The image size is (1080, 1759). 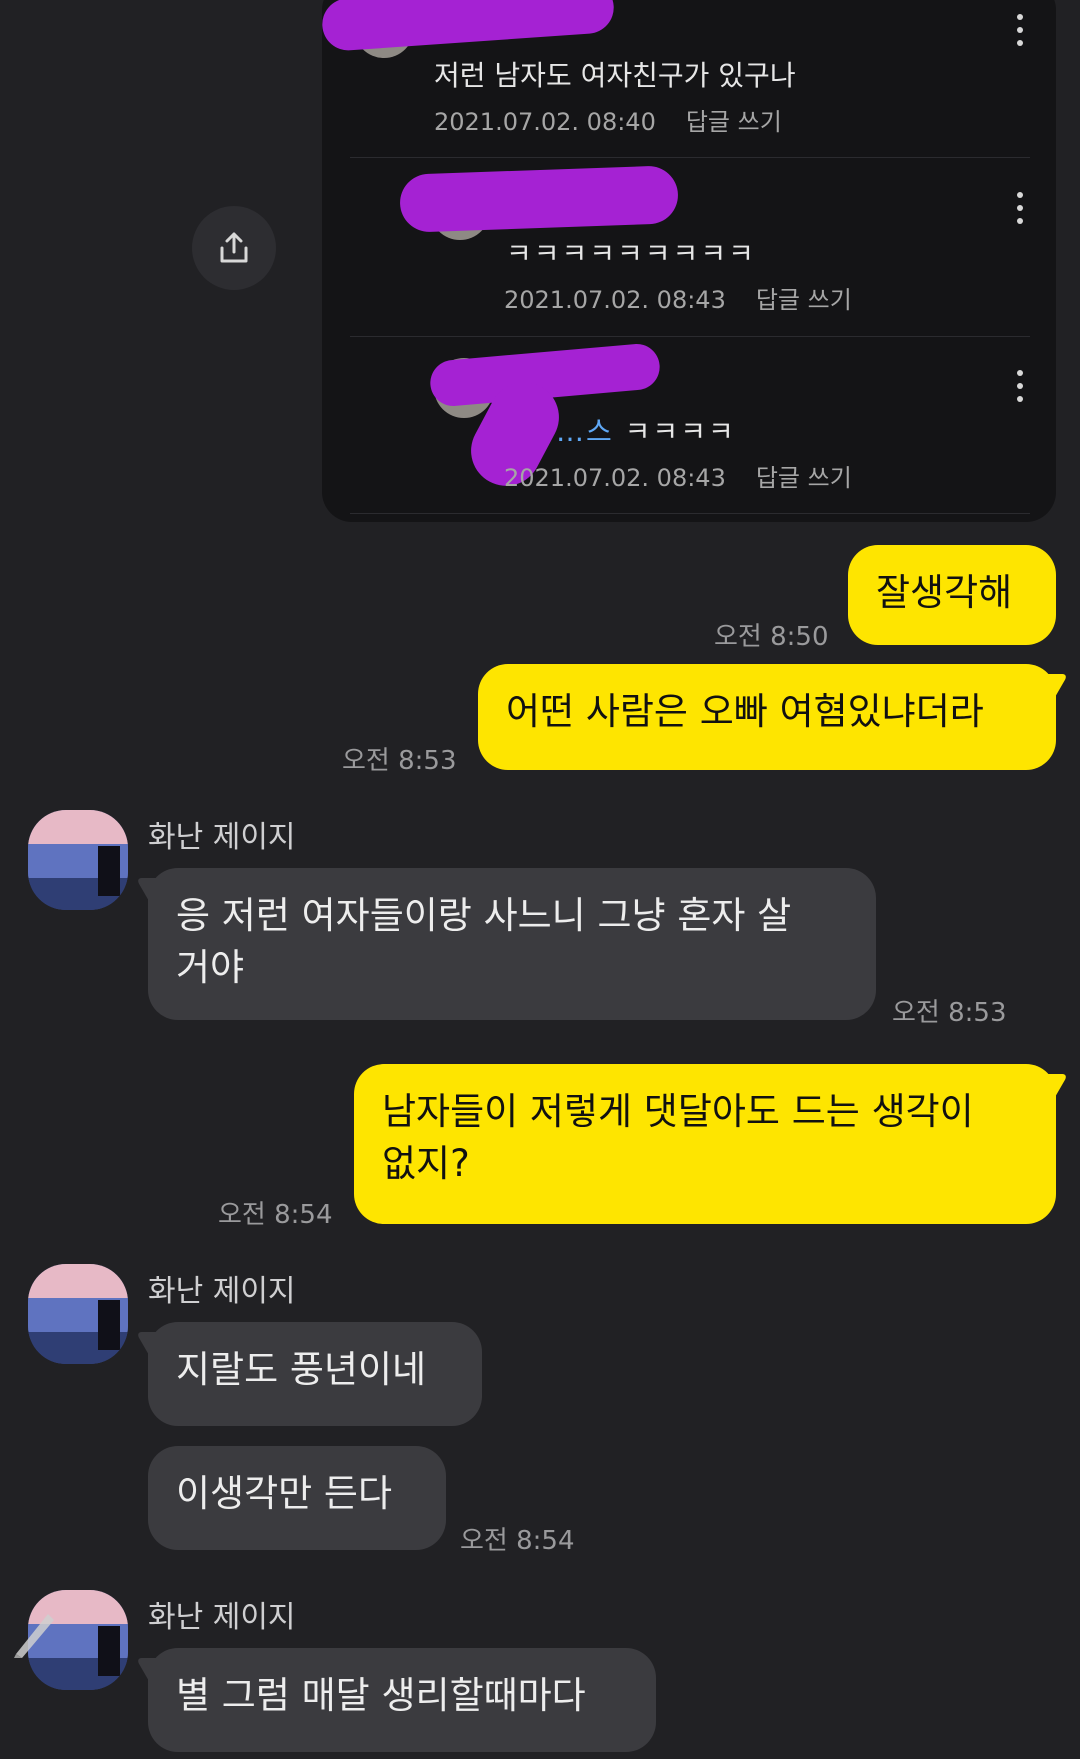 What do you see at coordinates (545, 122) in the screenshot?
I see `comment-date: 2021.07.02. 08:40` at bounding box center [545, 122].